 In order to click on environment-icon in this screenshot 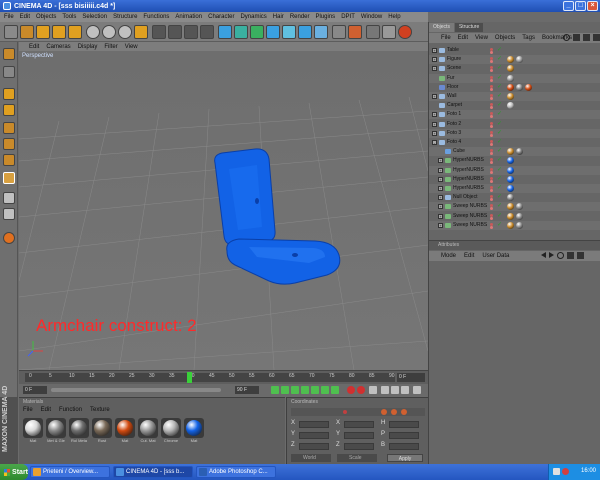, I will do `click(305, 32)`.